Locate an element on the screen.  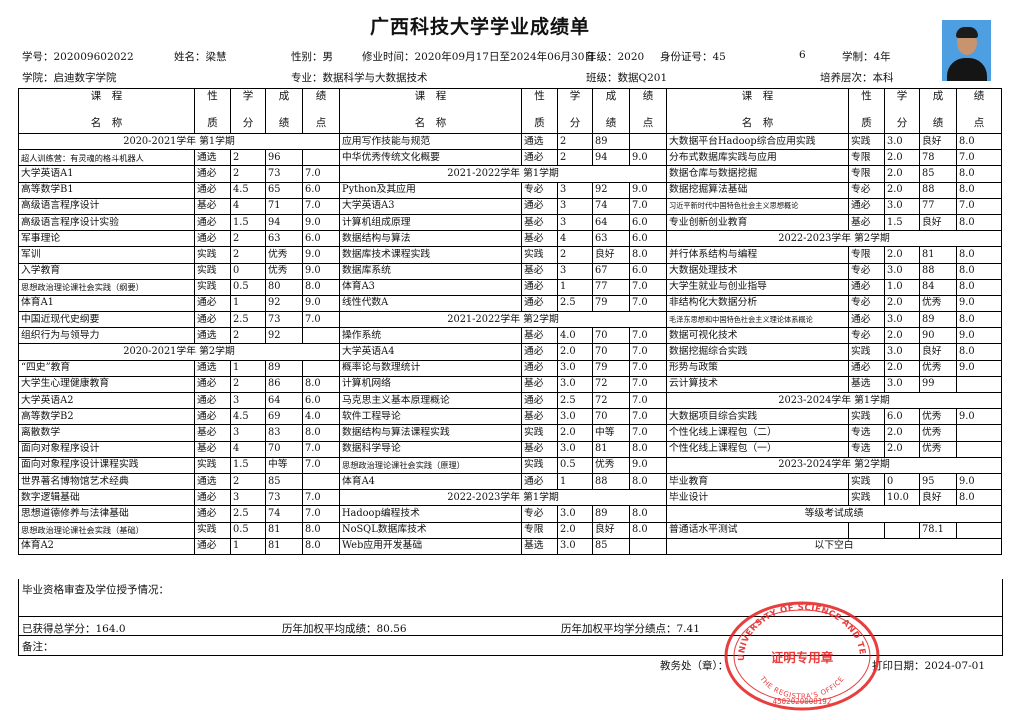
table-row: 世界著名博物馆艺术经典 通选 2 85 体育A4 通必 1 88 8.0 毕业教育 实践 0 95 9.0 is located at coordinates (510, 481).